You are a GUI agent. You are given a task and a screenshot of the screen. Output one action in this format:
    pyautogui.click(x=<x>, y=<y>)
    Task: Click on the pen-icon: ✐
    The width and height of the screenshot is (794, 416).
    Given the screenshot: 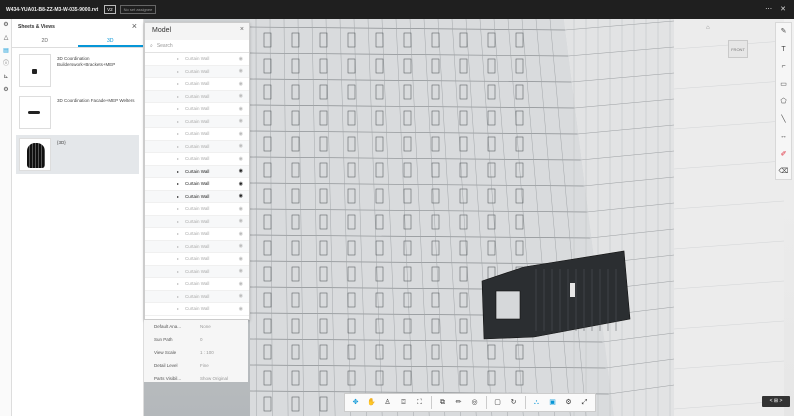 What is the action you would take?
    pyautogui.click(x=783, y=155)
    